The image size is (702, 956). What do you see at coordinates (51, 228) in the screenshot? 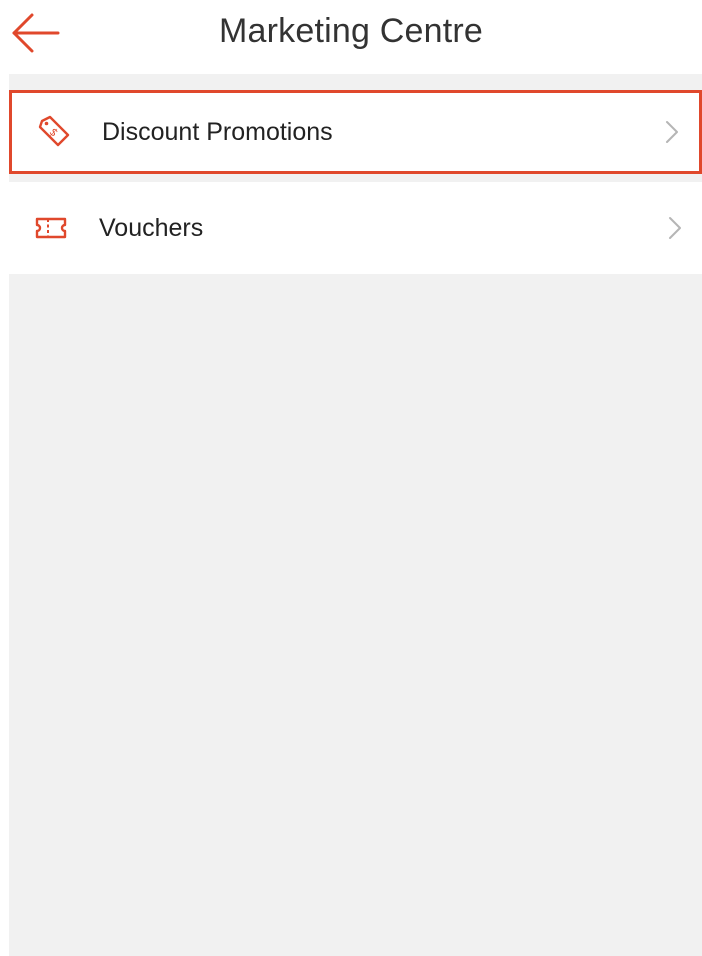
I see `voucher-ticket-icon` at bounding box center [51, 228].